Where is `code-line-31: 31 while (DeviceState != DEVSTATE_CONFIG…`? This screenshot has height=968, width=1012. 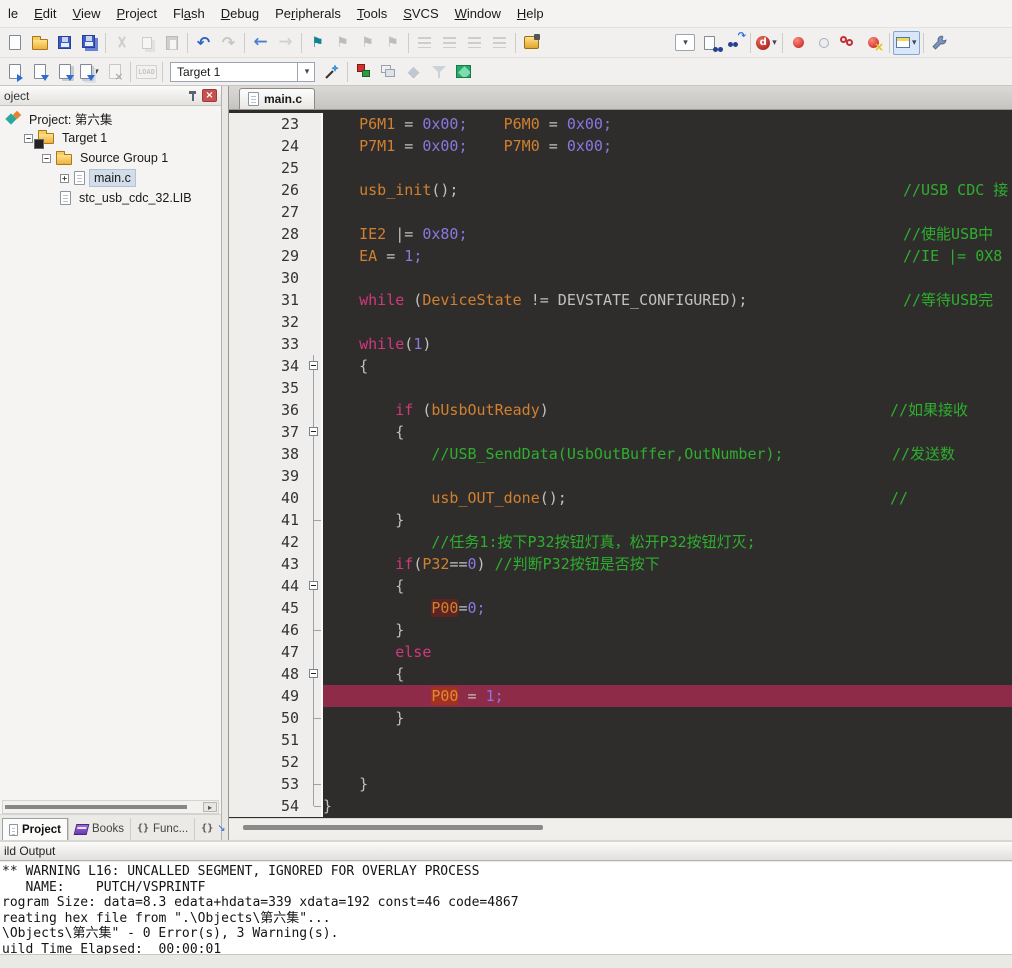 code-line-31: 31 while (DeviceState != DEVSTATE_CONFIG… is located at coordinates (620, 300).